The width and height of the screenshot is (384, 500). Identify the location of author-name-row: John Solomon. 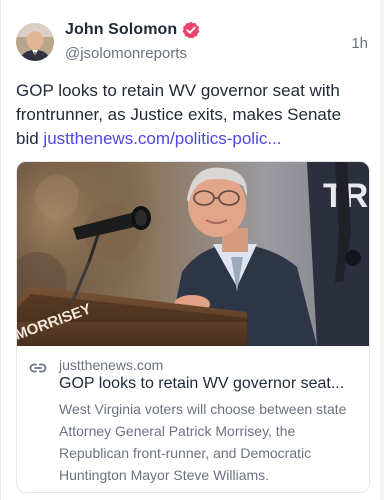
(132, 30).